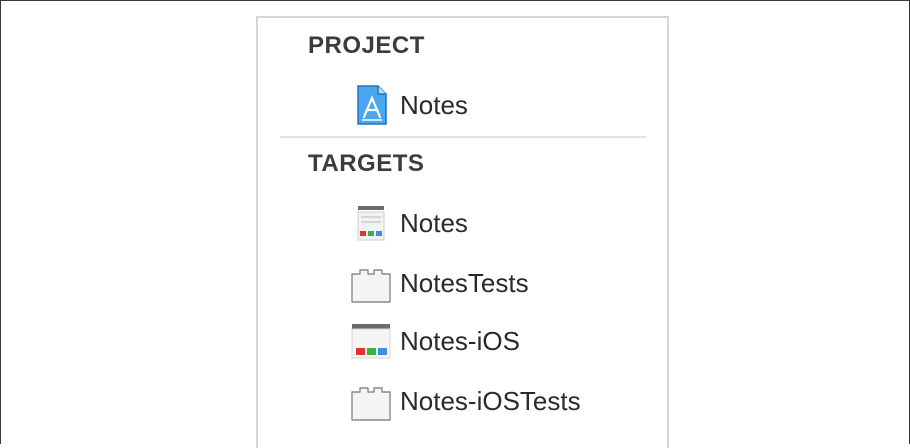  I want to click on mac-app-target-icon, so click(371, 223).